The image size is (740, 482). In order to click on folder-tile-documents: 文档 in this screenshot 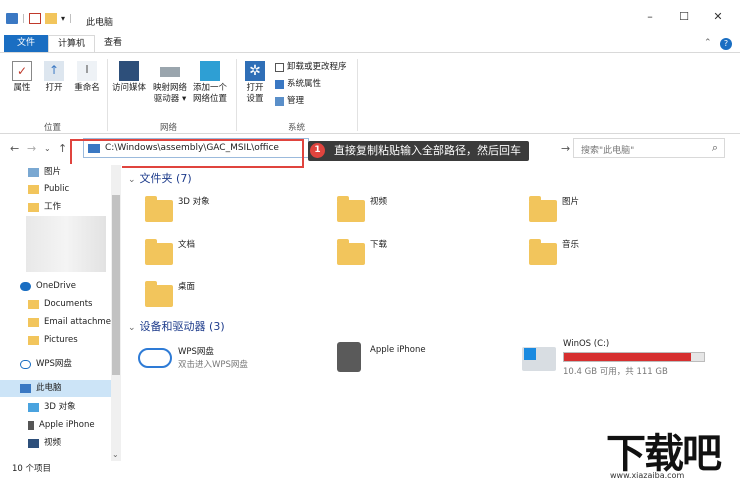, I will do `click(220, 256)`.